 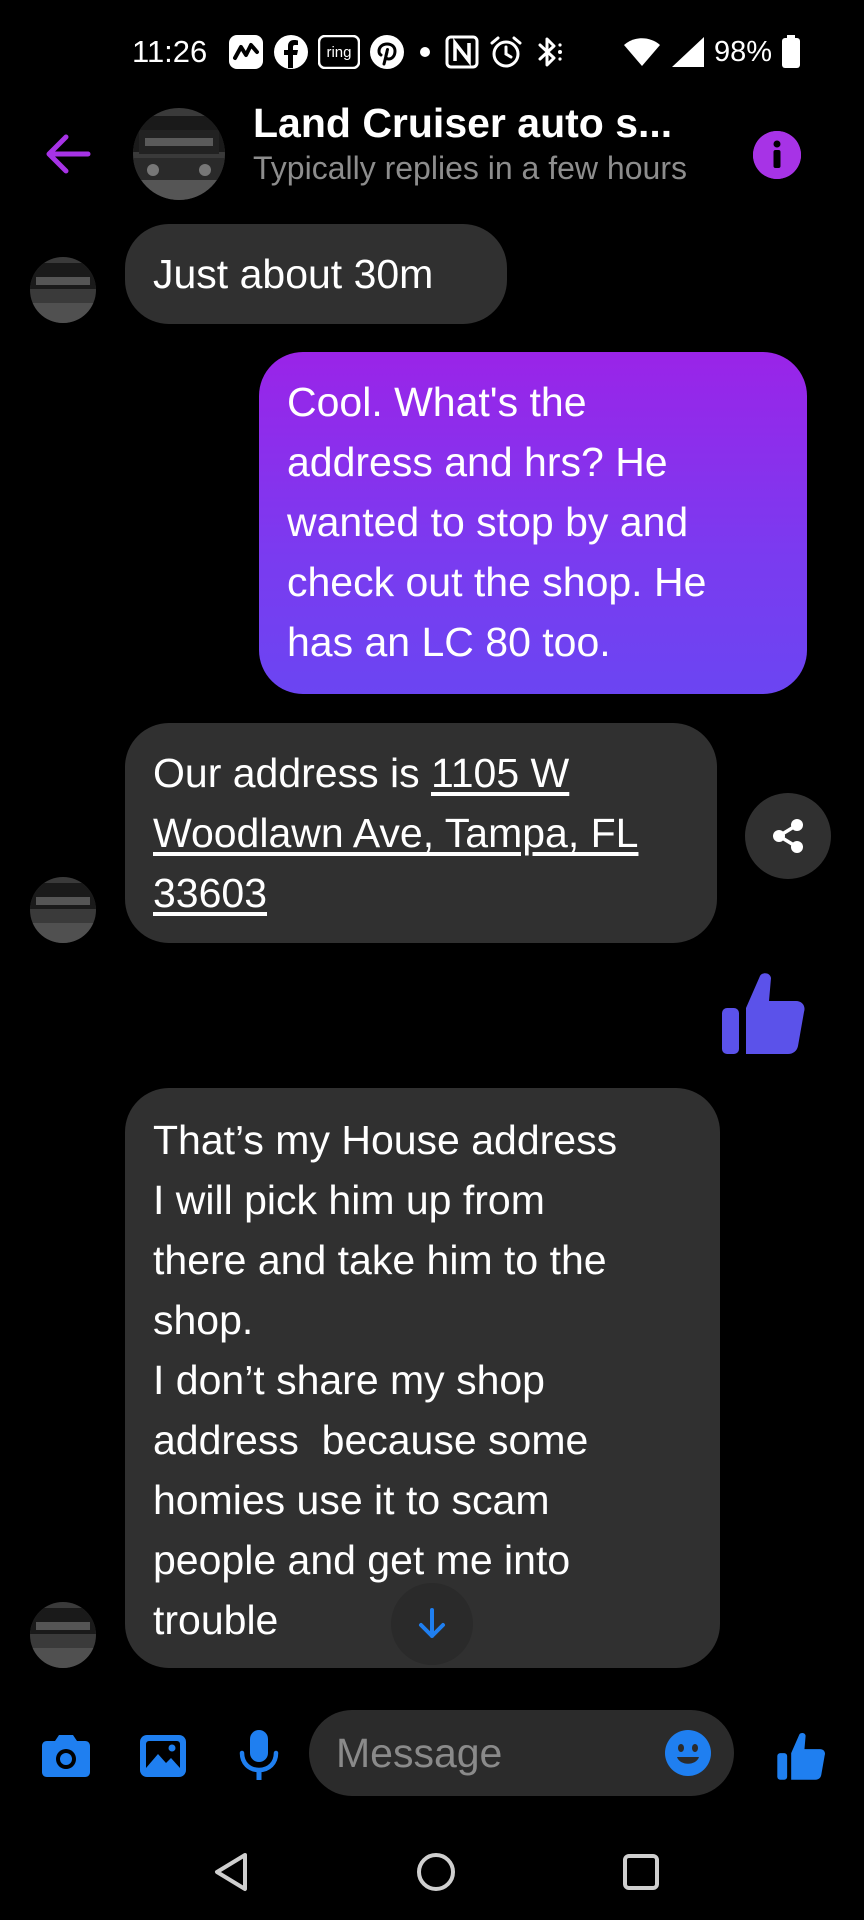 I want to click on recents-square-icon, so click(x=641, y=1872).